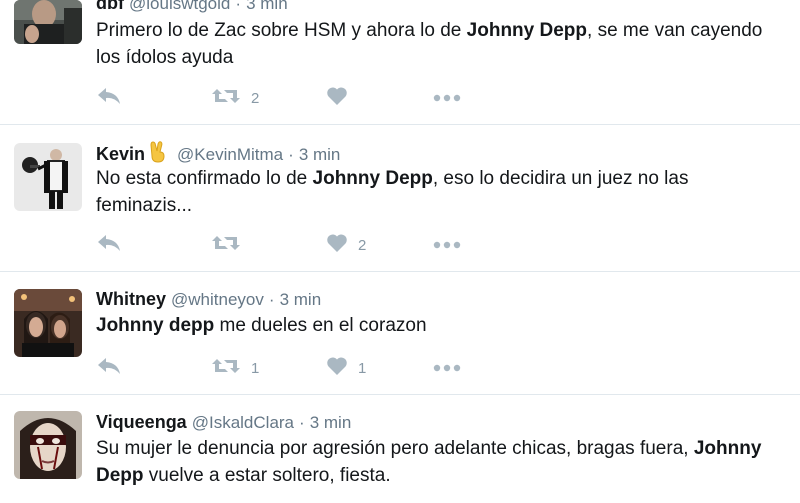 The image size is (800, 503). What do you see at coordinates (243, 422) in the screenshot?
I see `user-handle: @IskaldClara` at bounding box center [243, 422].